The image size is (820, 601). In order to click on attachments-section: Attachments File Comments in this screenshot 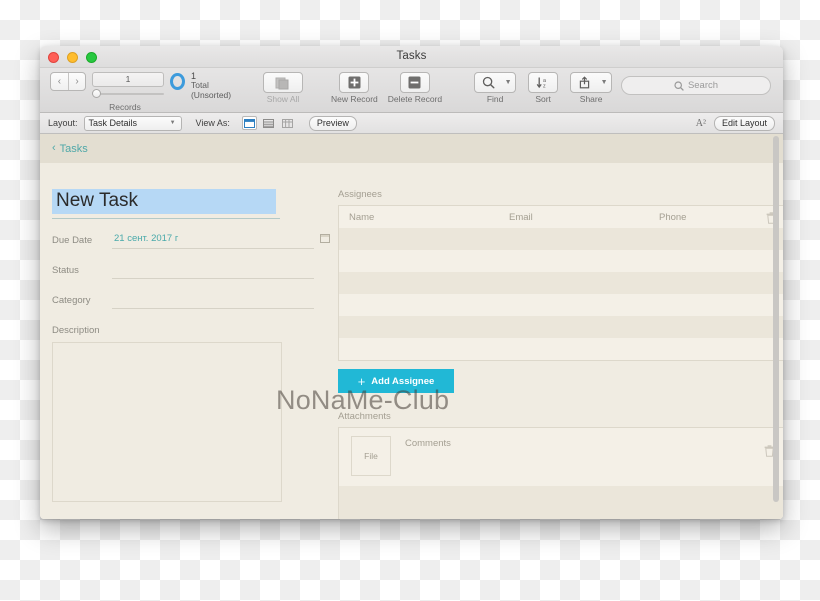, I will do `click(560, 465)`.